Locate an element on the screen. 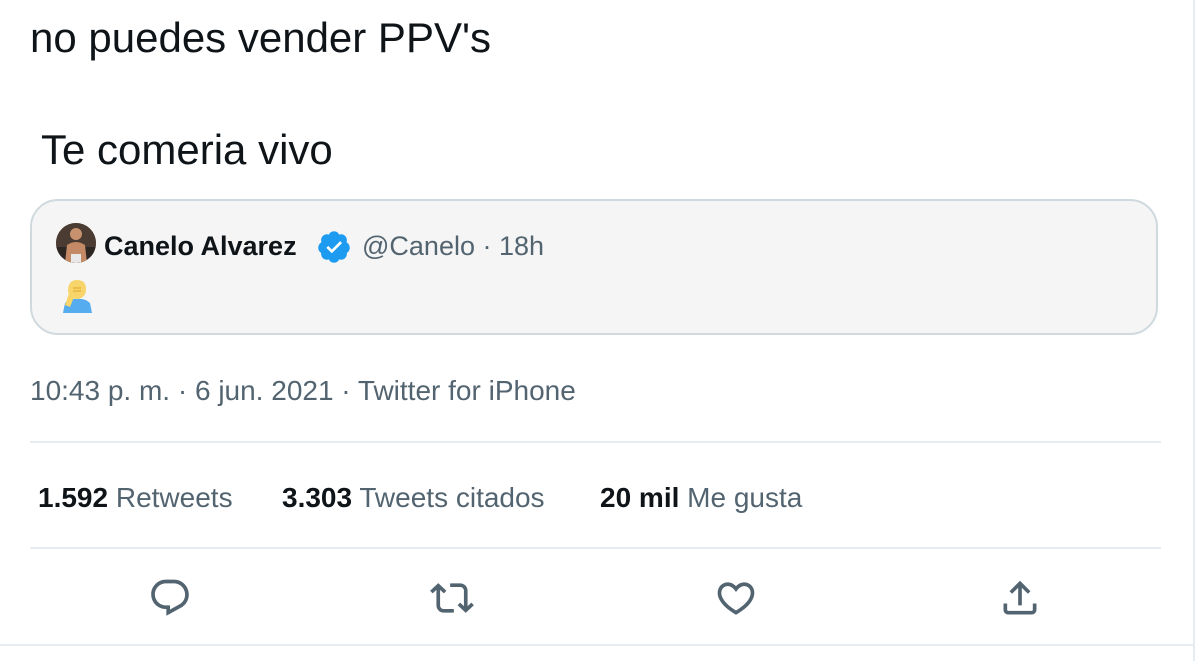 The image size is (1199, 661). share-icon is located at coordinates (1020, 597).